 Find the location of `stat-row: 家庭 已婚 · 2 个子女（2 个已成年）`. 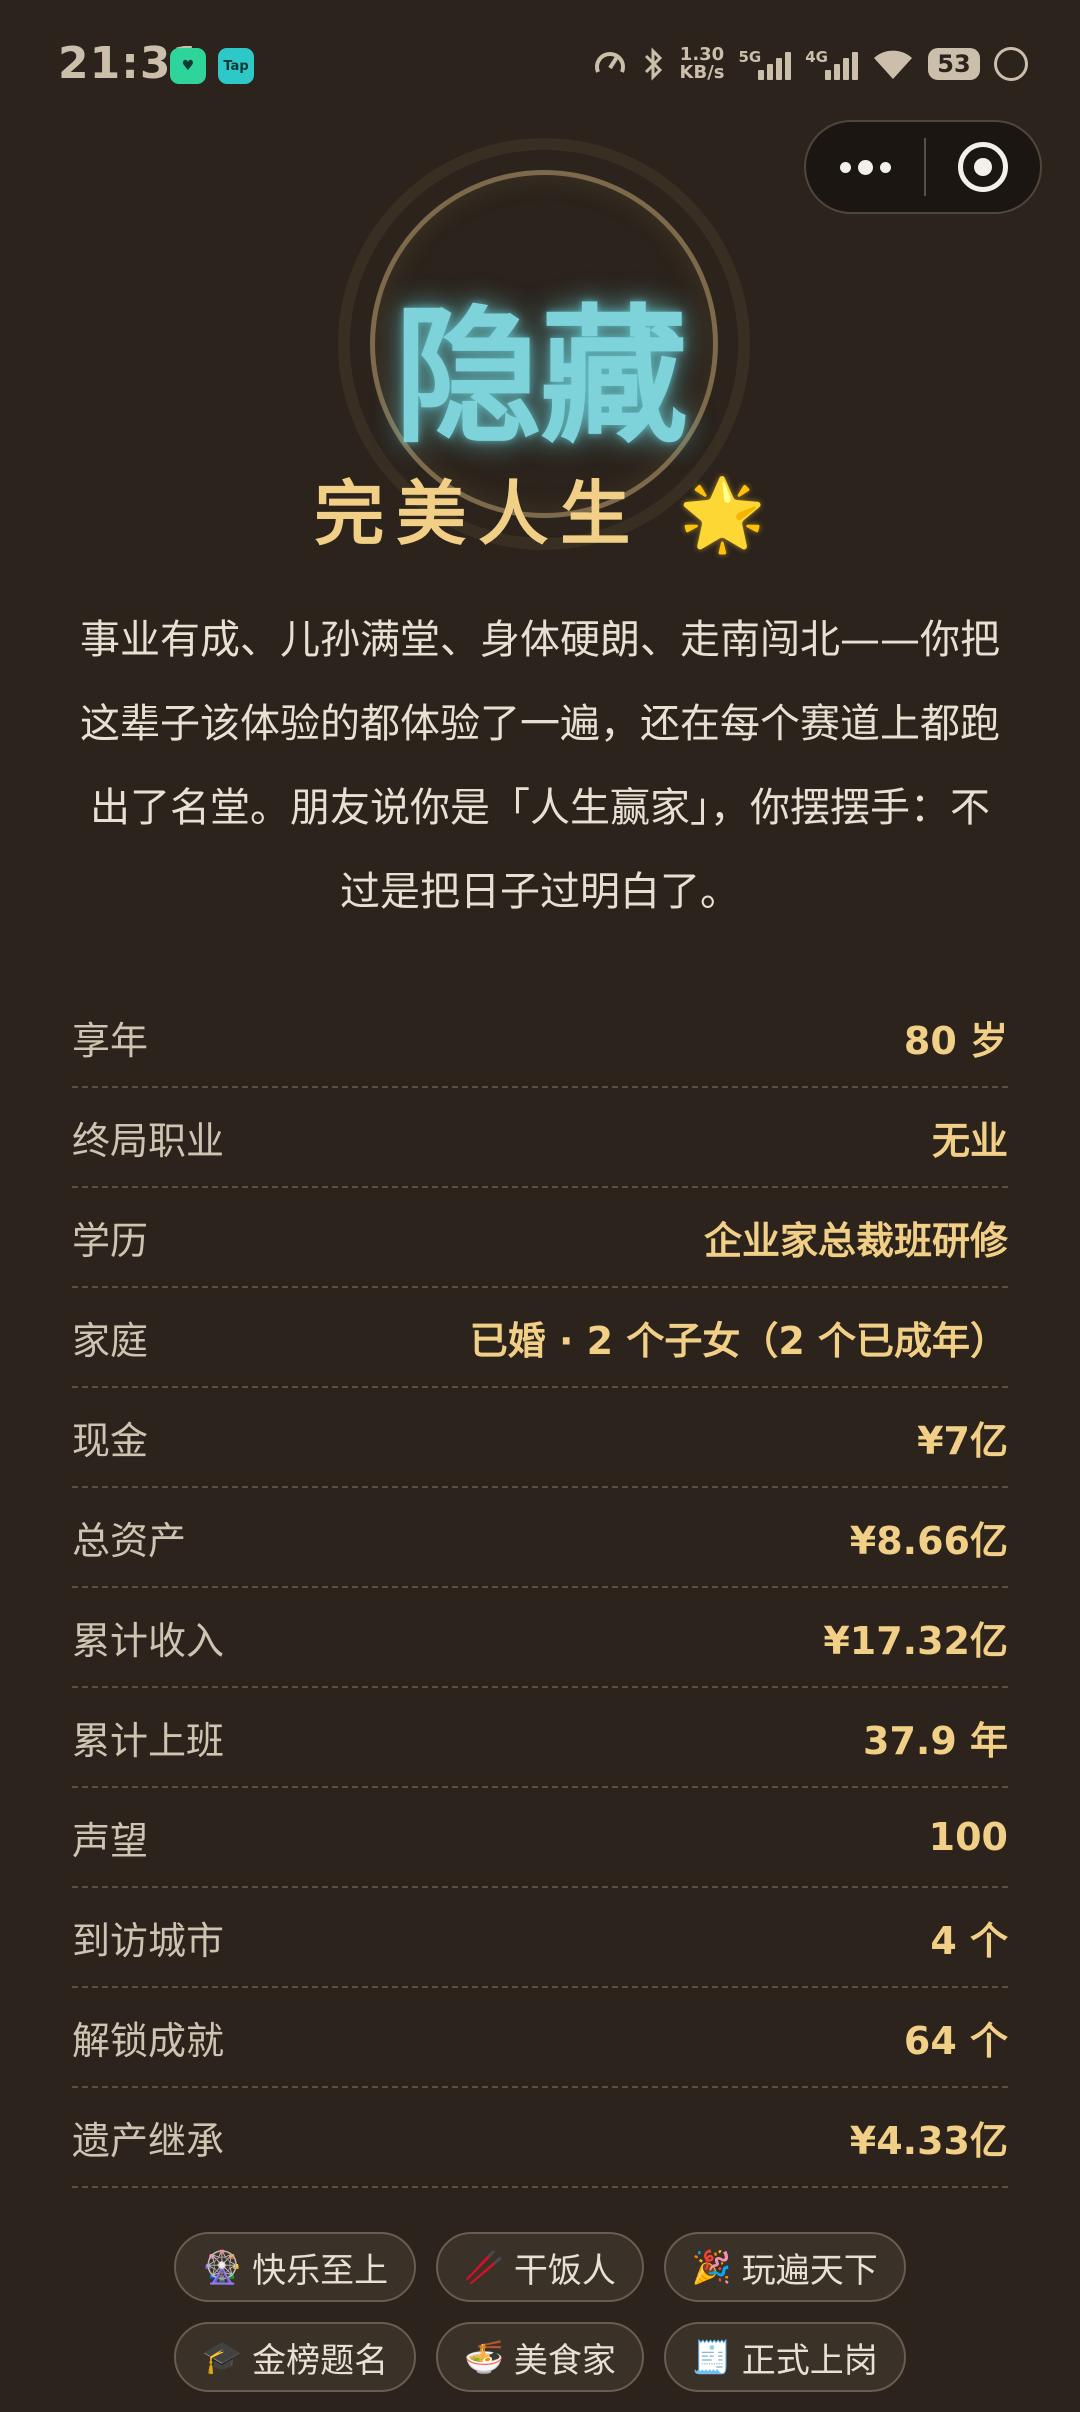

stat-row: 家庭 已婚 · 2 个子女（2 个已成年） is located at coordinates (540, 1338).